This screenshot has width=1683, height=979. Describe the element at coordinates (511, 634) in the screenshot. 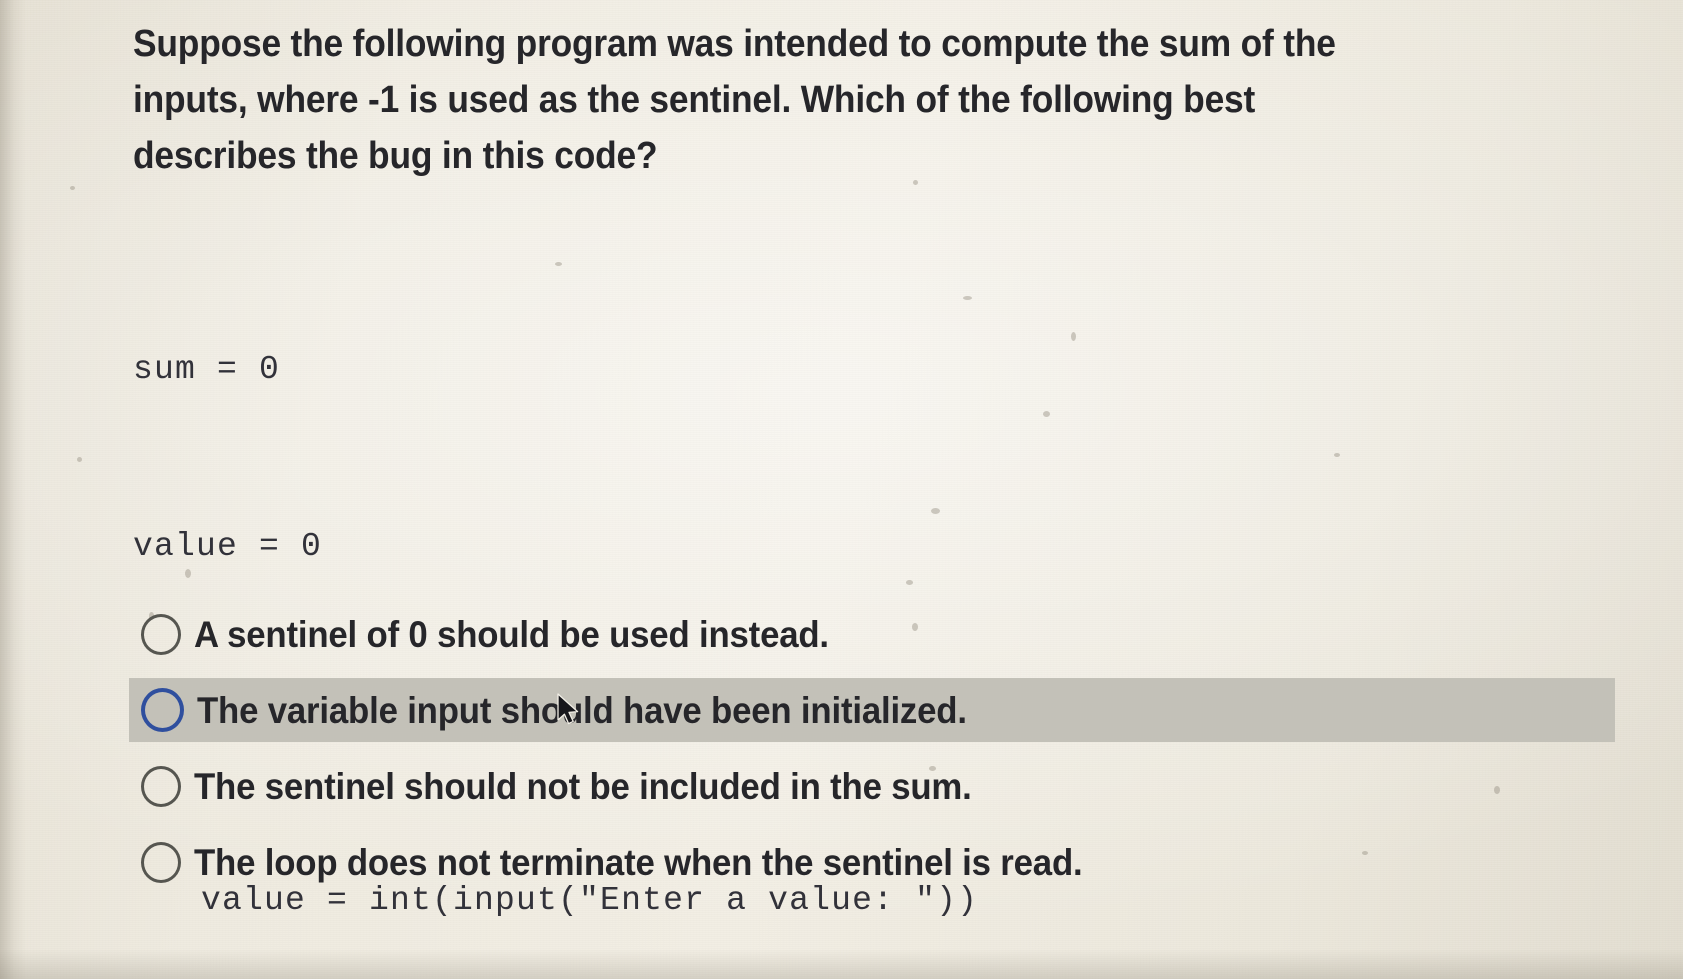

I see `answer-option-label: A sentinel of 0 should be used instead.` at that location.